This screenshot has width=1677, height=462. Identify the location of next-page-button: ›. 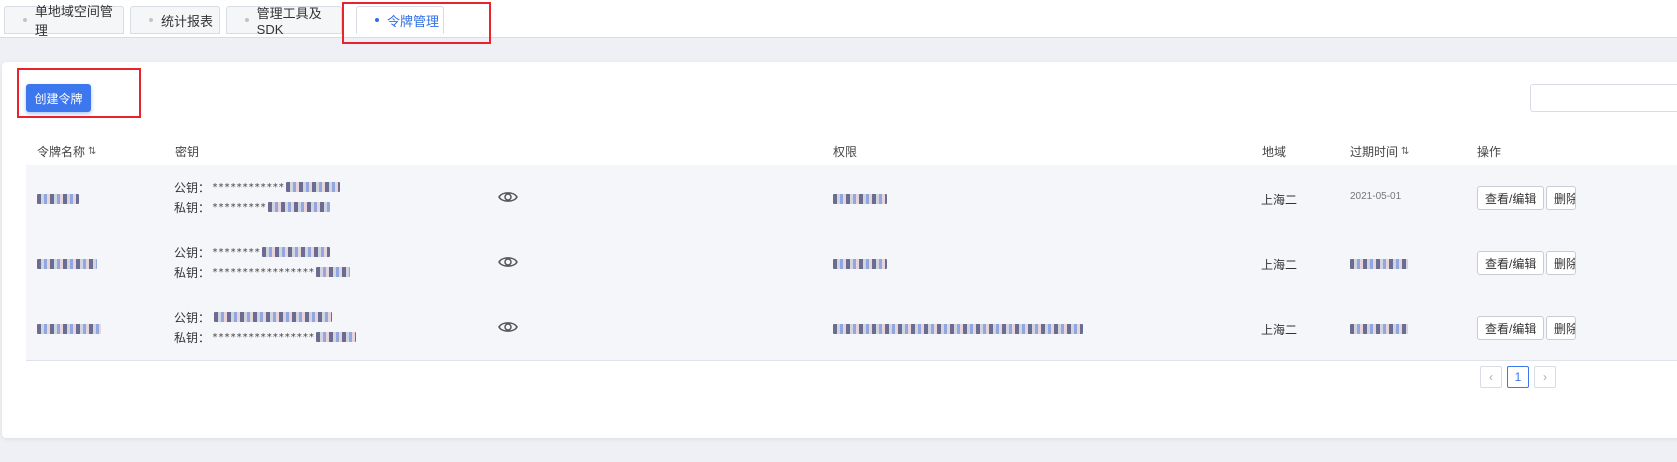
(1545, 377).